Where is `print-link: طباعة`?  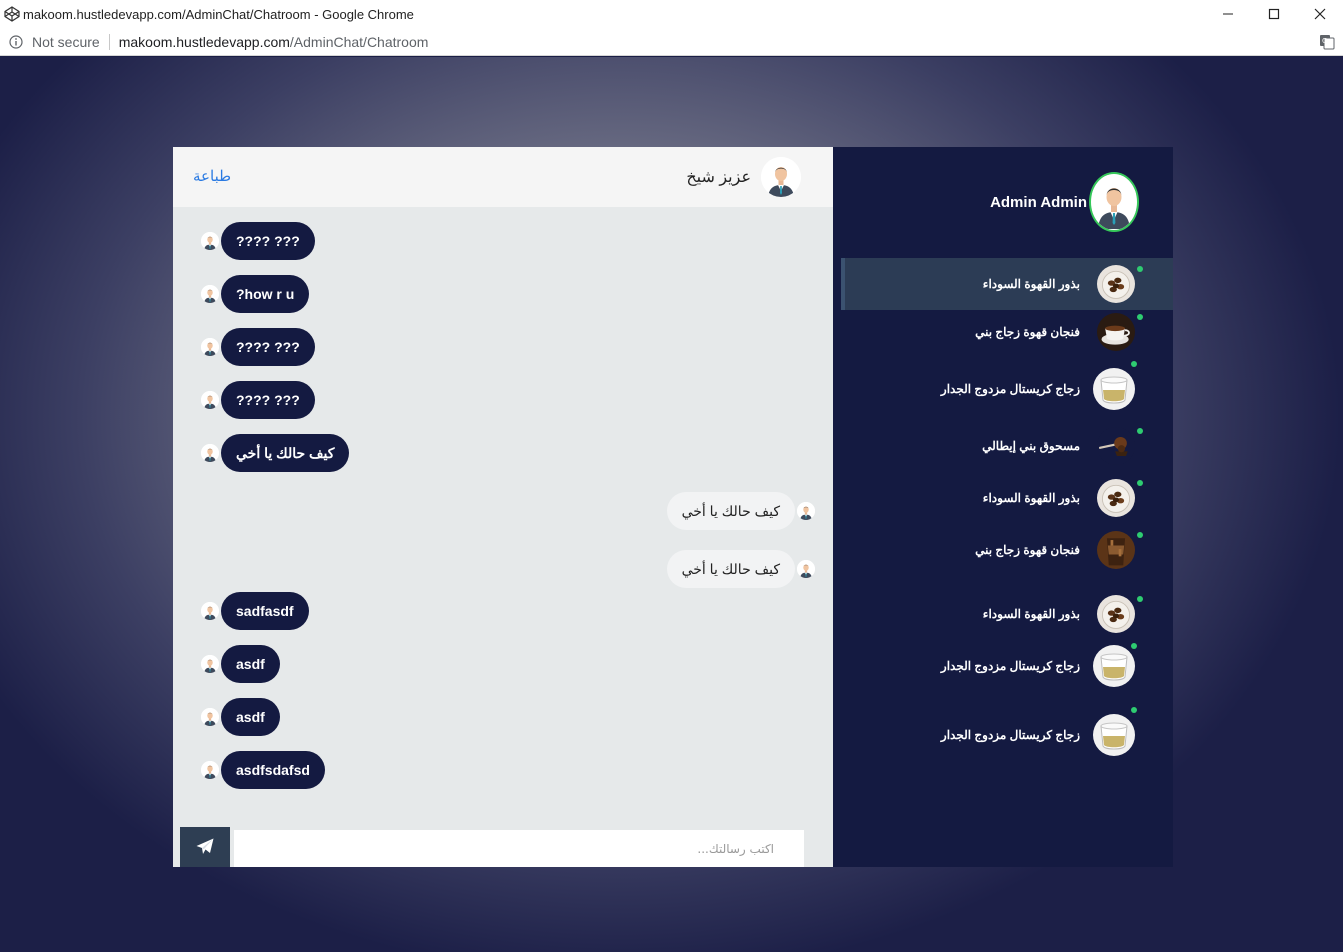 print-link: طباعة is located at coordinates (212, 176).